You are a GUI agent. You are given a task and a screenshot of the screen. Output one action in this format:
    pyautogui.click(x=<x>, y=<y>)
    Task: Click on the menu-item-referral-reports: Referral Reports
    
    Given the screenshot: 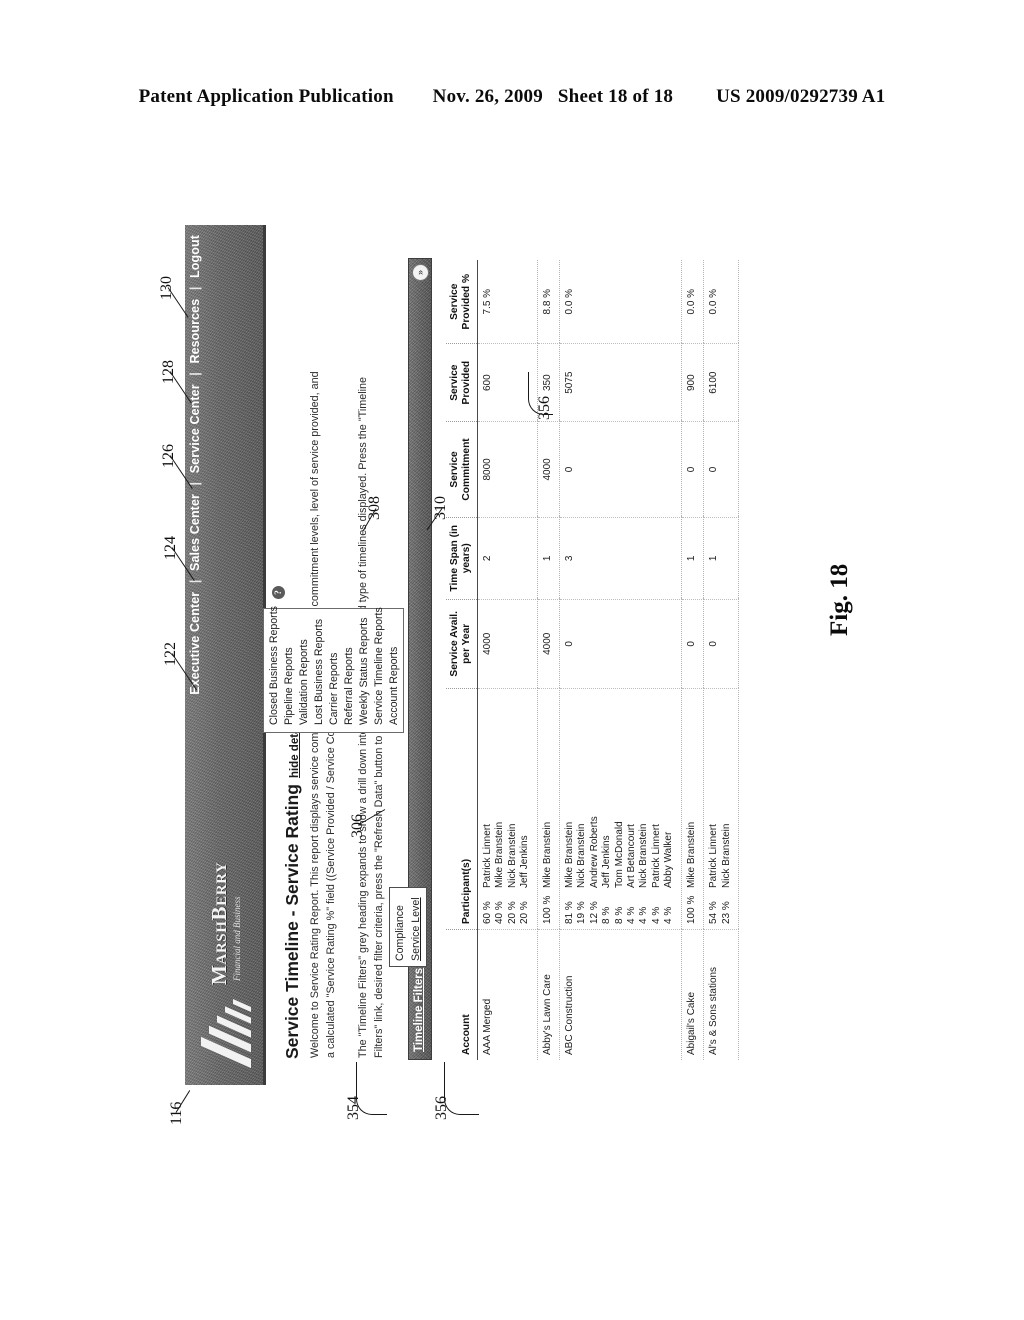 What is the action you would take?
    pyautogui.click(x=348, y=670)
    